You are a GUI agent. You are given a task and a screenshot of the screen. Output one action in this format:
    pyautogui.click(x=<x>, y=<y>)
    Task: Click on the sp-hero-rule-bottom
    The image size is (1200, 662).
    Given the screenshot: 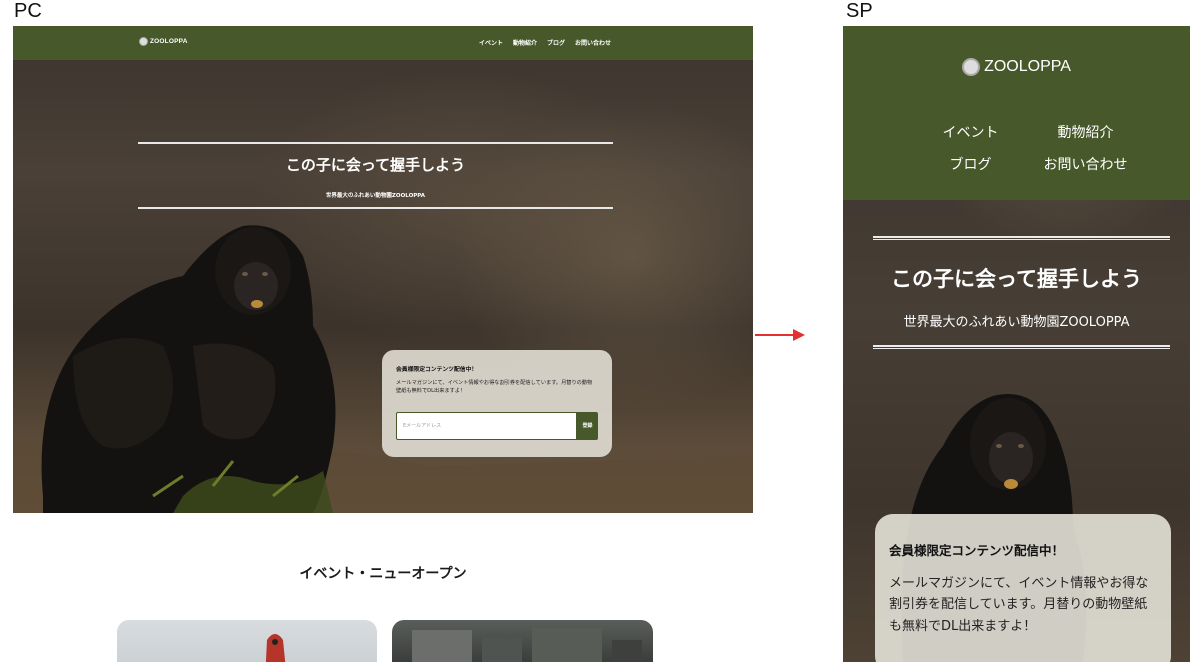 What is the action you would take?
    pyautogui.click(x=1021, y=347)
    